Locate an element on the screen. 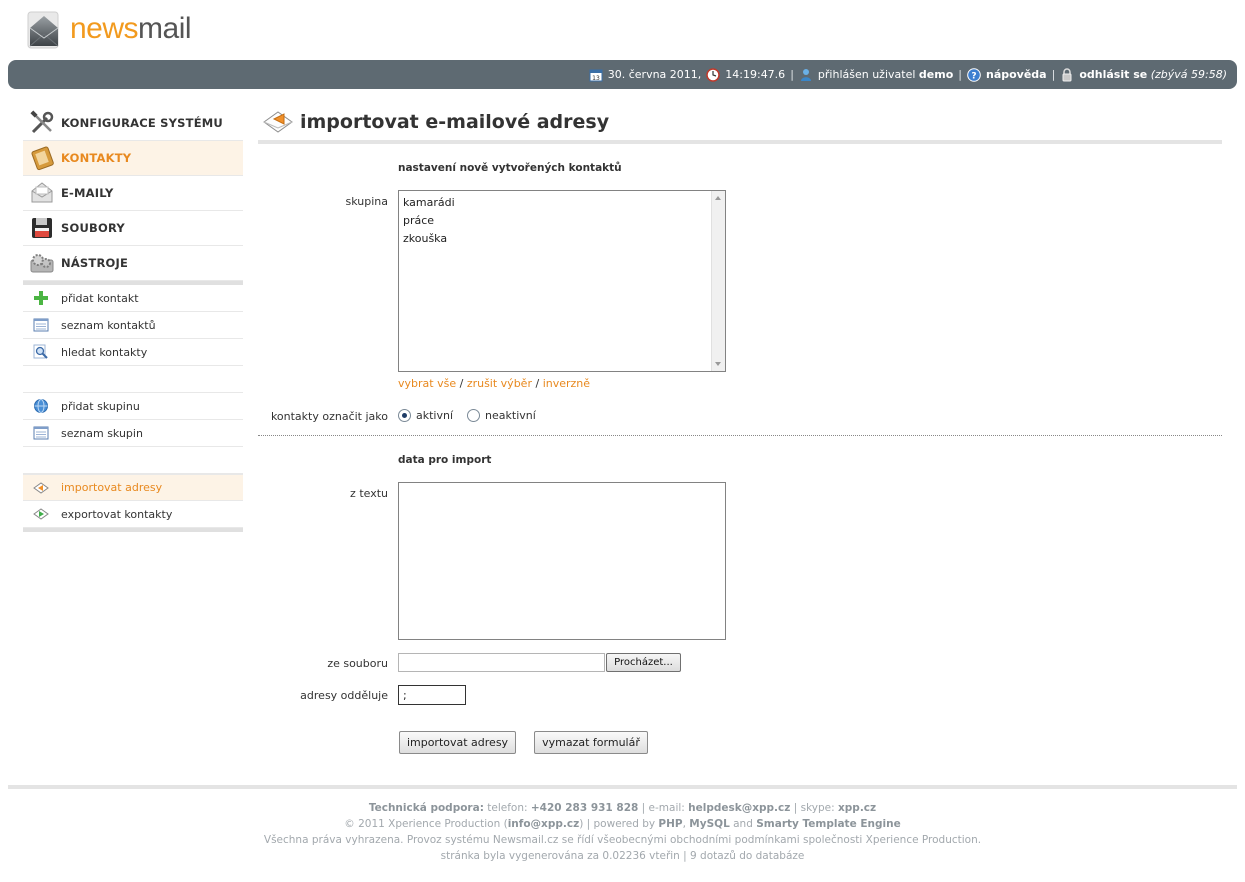 The width and height of the screenshot is (1245, 882). php-link: PHP is located at coordinates (670, 824).